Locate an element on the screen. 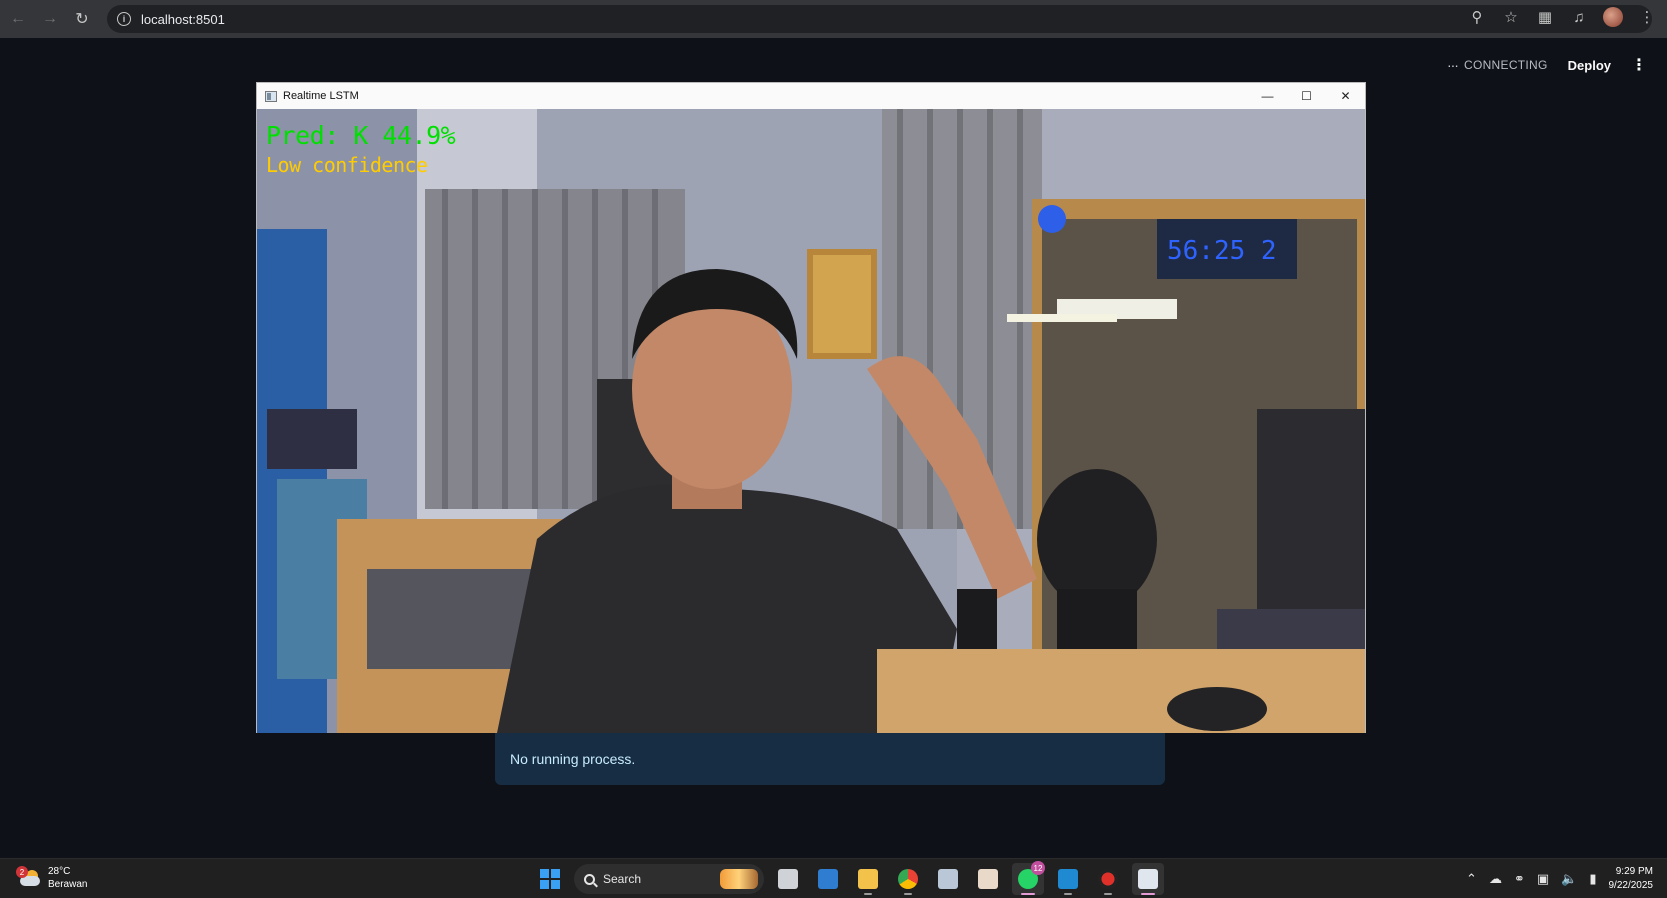  window-titlebar: Realtime LSTM — ☐ ✕ is located at coordinates (811, 96).